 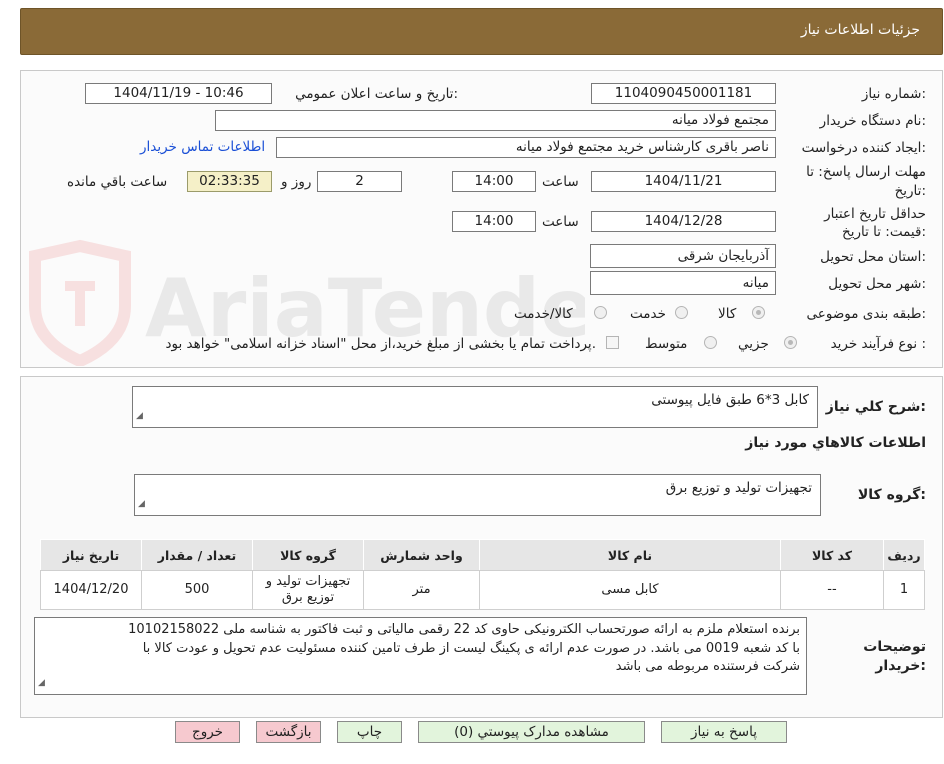 What do you see at coordinates (612, 342) in the screenshot?
I see `treasury-payment-checkbox` at bounding box center [612, 342].